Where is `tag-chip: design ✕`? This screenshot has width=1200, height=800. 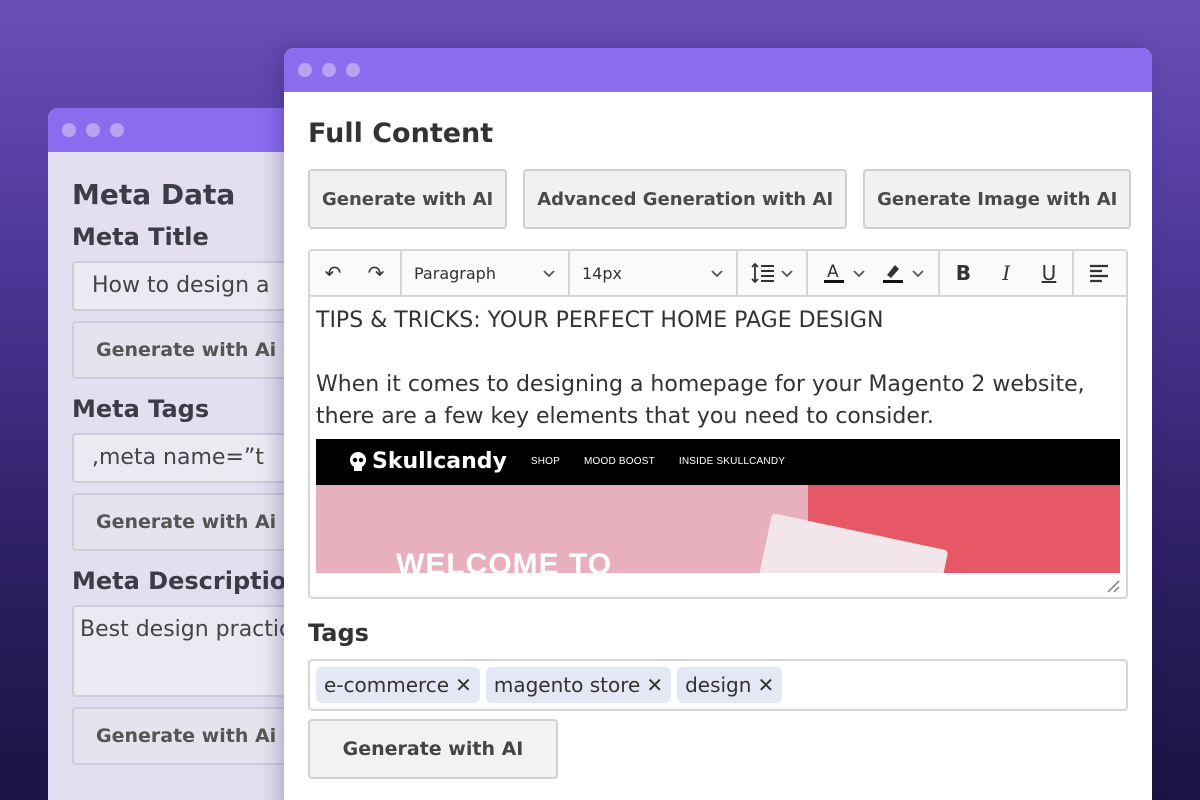
tag-chip: design ✕ is located at coordinates (730, 685).